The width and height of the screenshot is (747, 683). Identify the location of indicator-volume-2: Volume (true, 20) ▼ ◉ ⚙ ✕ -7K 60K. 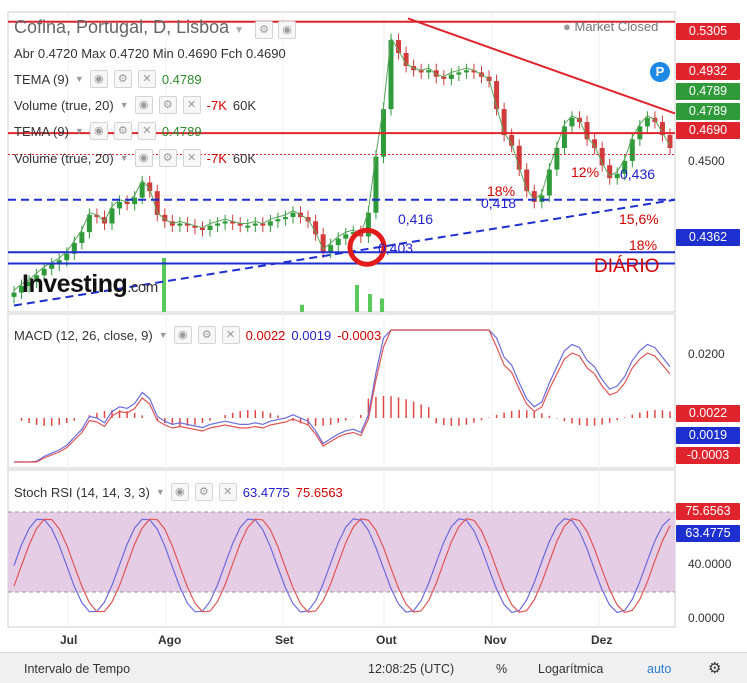
(135, 158).